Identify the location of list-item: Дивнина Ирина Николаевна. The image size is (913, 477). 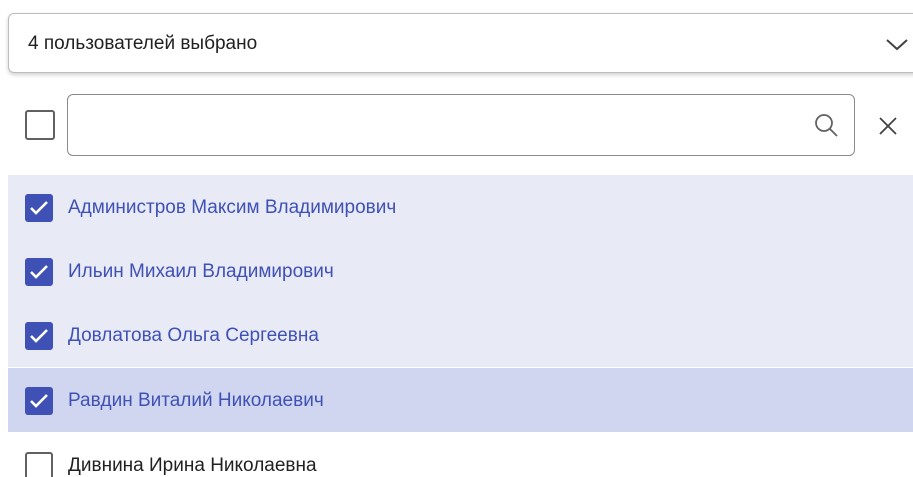
(460, 455).